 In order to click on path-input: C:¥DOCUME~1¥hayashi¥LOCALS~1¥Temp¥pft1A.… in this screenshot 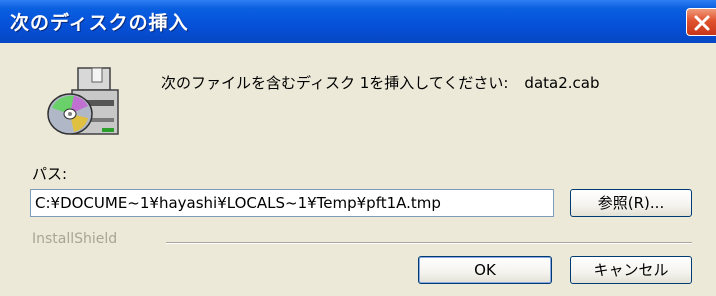, I will do `click(292, 203)`.